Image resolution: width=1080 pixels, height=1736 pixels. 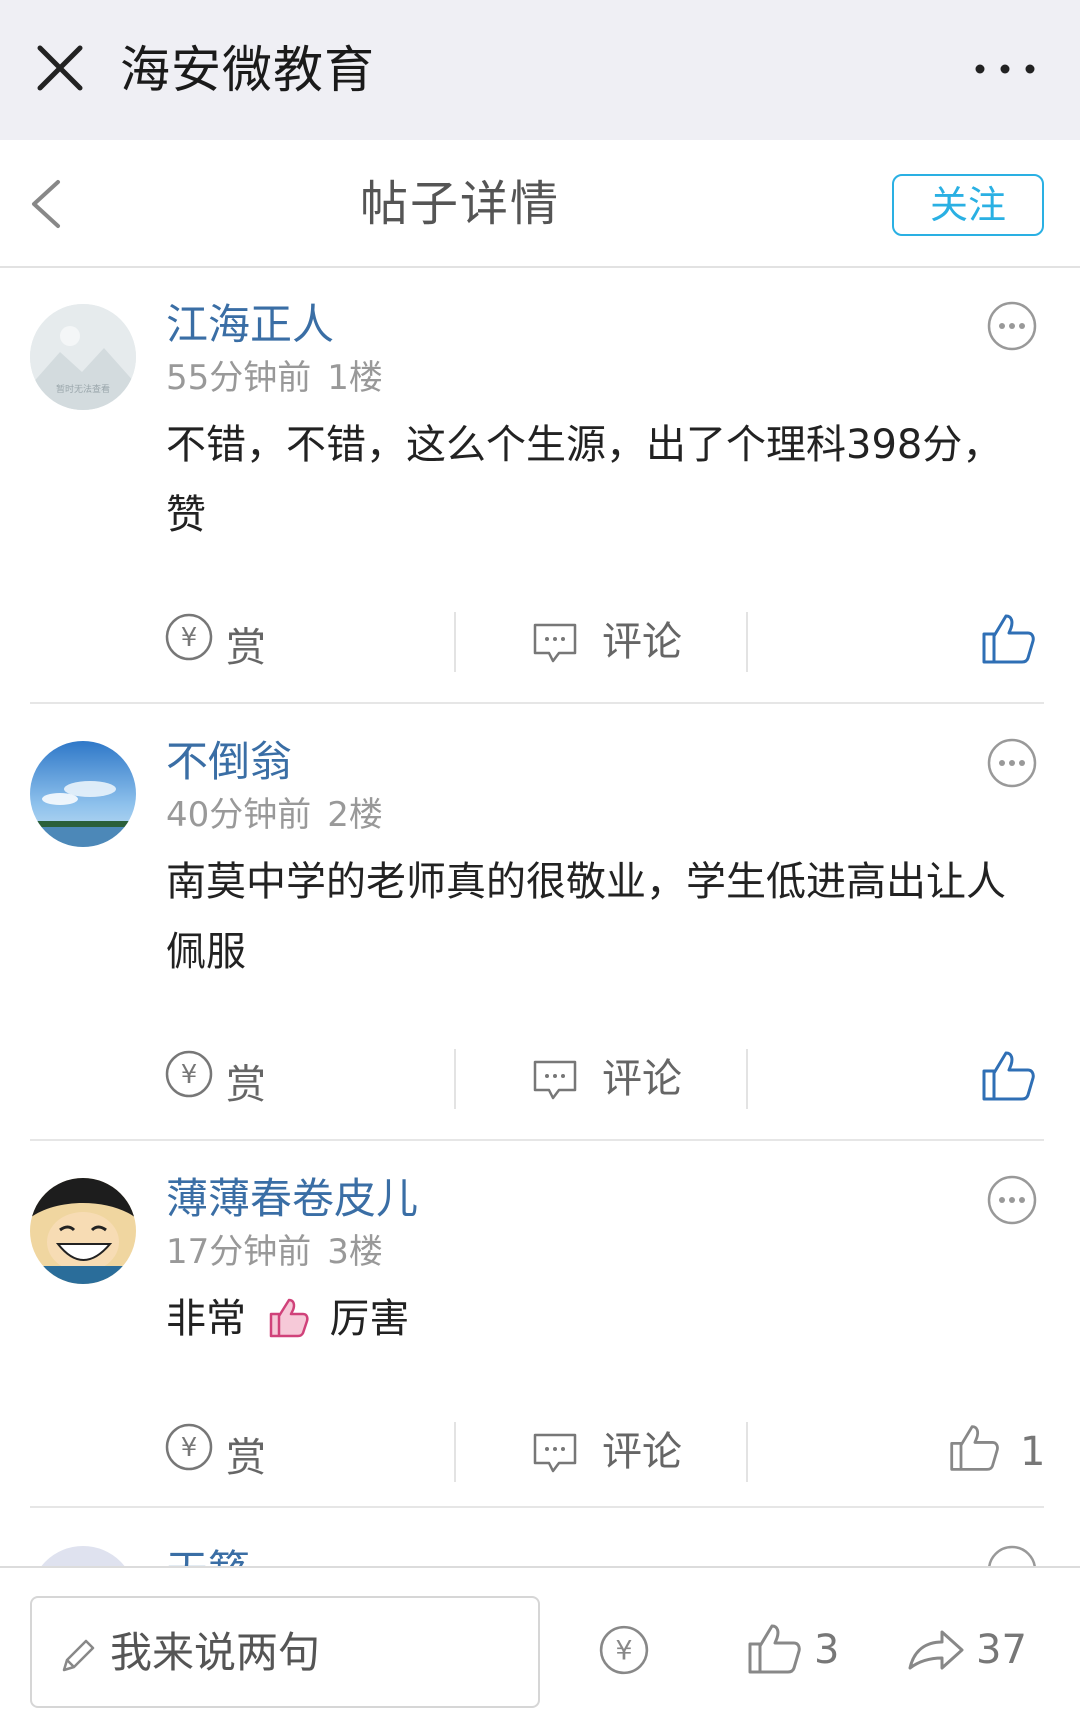 I want to click on thumbs-up-emoji-icon, so click(x=289, y=1318).